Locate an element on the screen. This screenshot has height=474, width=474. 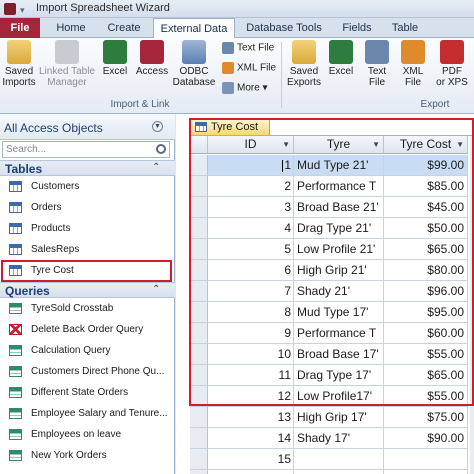
column-header-id: ID ▼ is located at coordinates (251, 145).